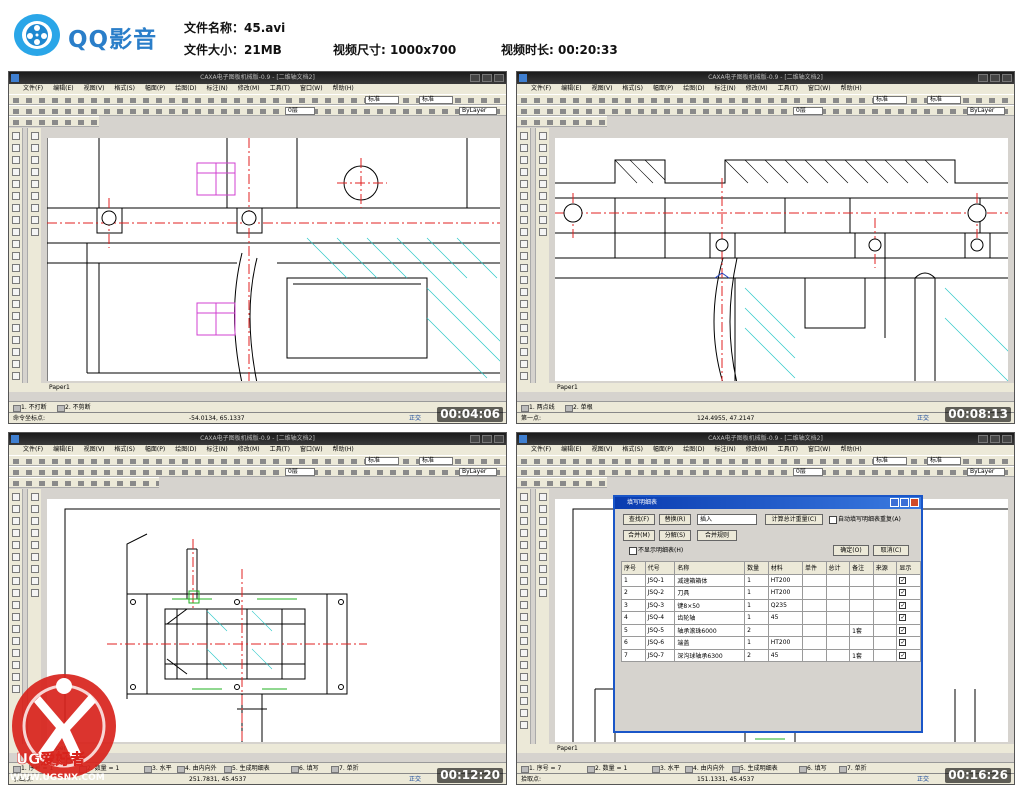  I want to click on show-checkbox: ✓, so click(908, 643).